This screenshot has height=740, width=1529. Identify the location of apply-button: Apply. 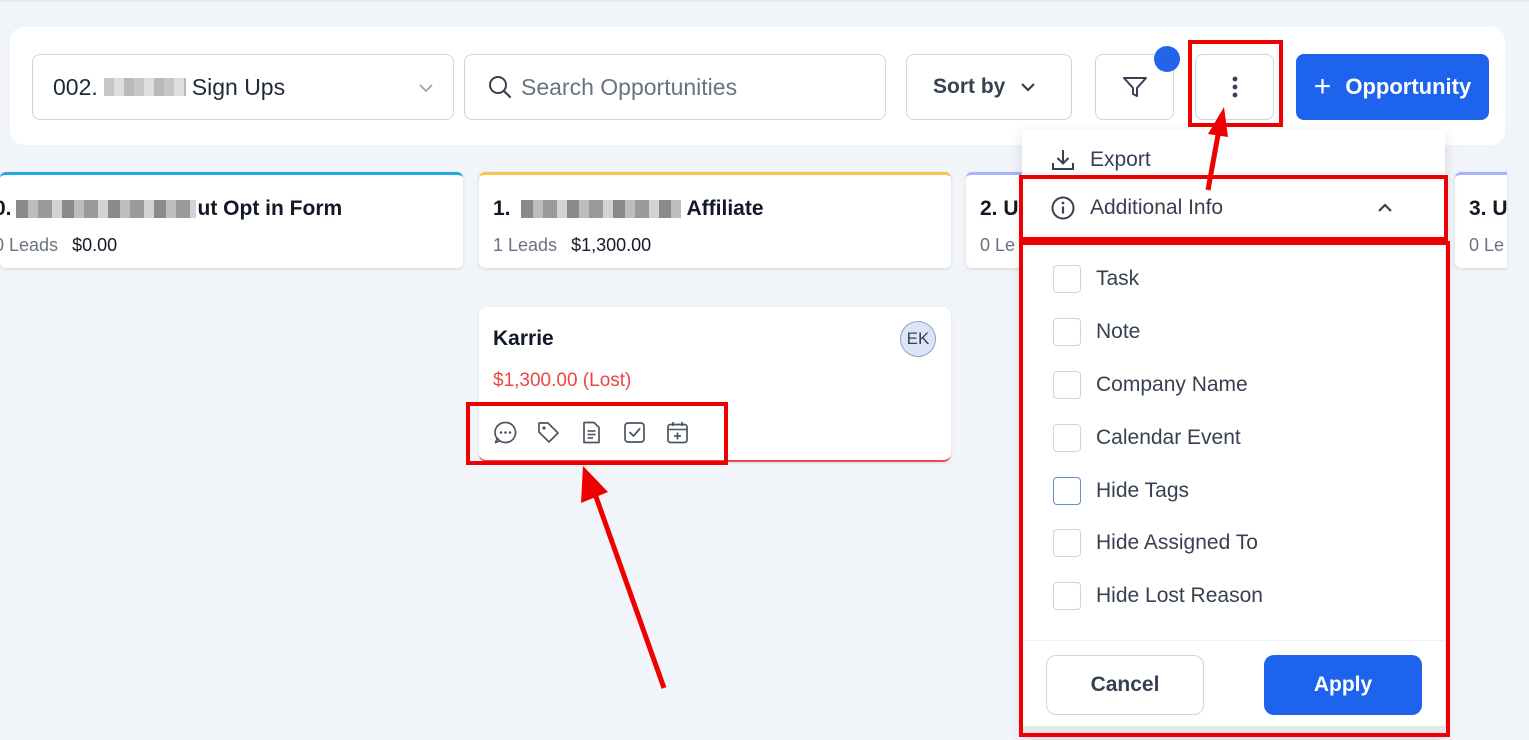
(1343, 685).